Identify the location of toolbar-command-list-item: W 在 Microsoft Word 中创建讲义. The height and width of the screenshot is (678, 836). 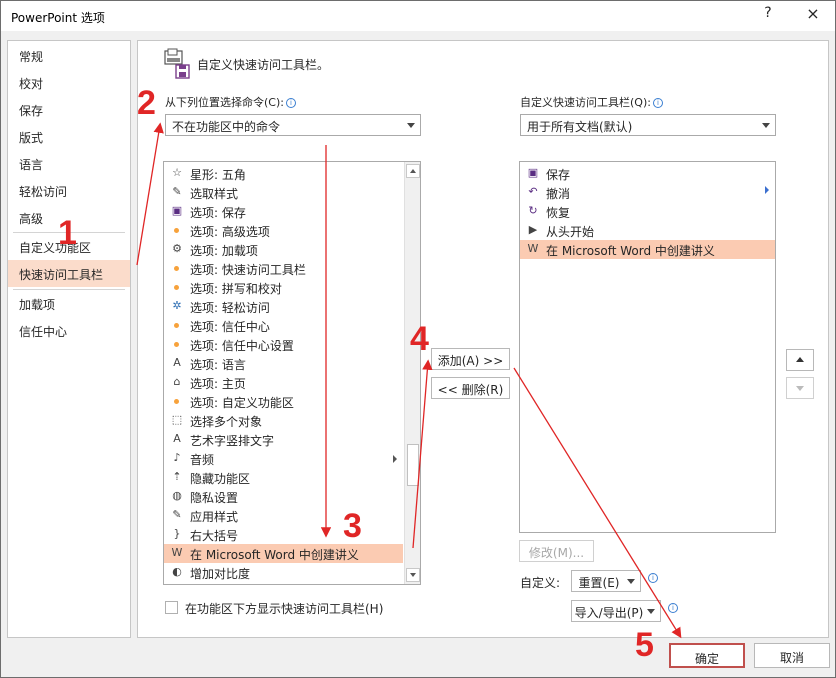
(647, 249).